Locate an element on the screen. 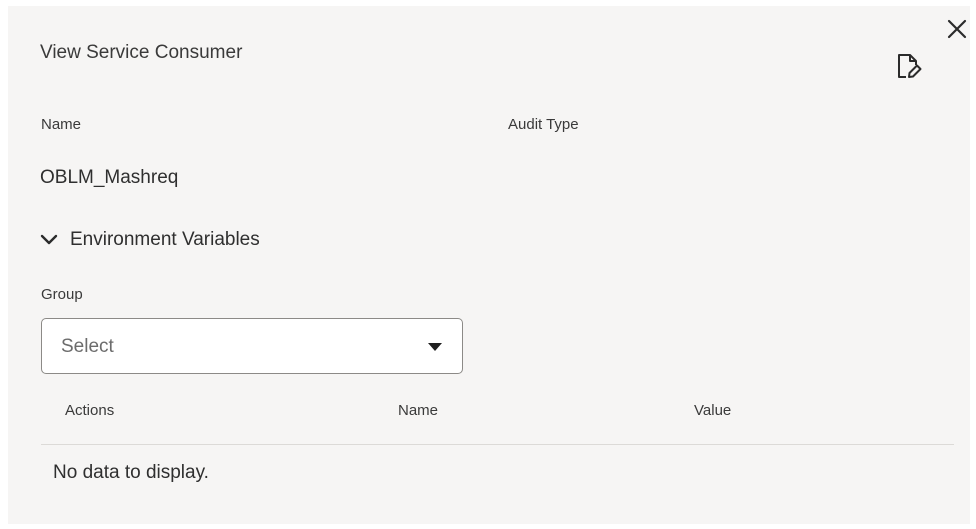  column-header-actions: Actions is located at coordinates (90, 410).